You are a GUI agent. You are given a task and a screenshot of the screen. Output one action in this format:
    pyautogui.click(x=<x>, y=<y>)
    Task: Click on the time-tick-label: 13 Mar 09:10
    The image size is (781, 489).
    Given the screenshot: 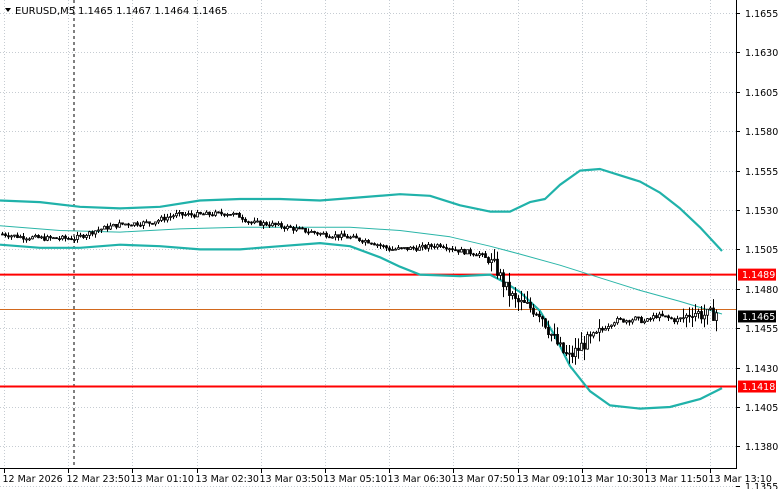 What is the action you would take?
    pyautogui.click(x=548, y=479)
    